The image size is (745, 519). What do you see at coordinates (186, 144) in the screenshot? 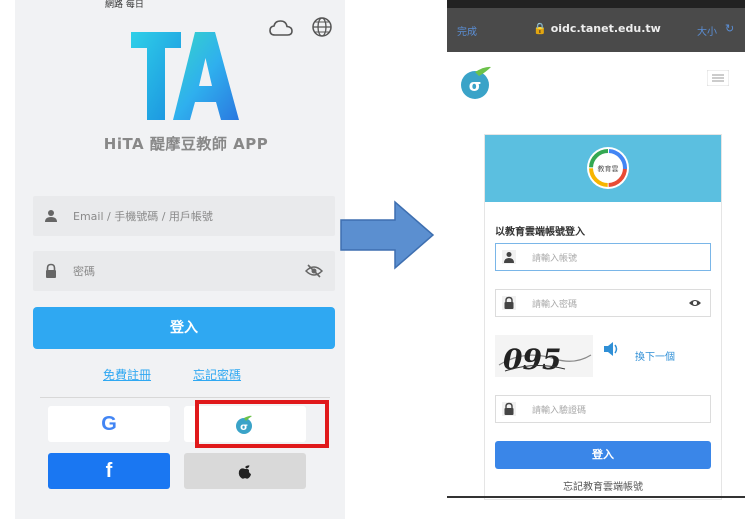
I see `app-title: HiTA 醍摩豆教師 APP` at bounding box center [186, 144].